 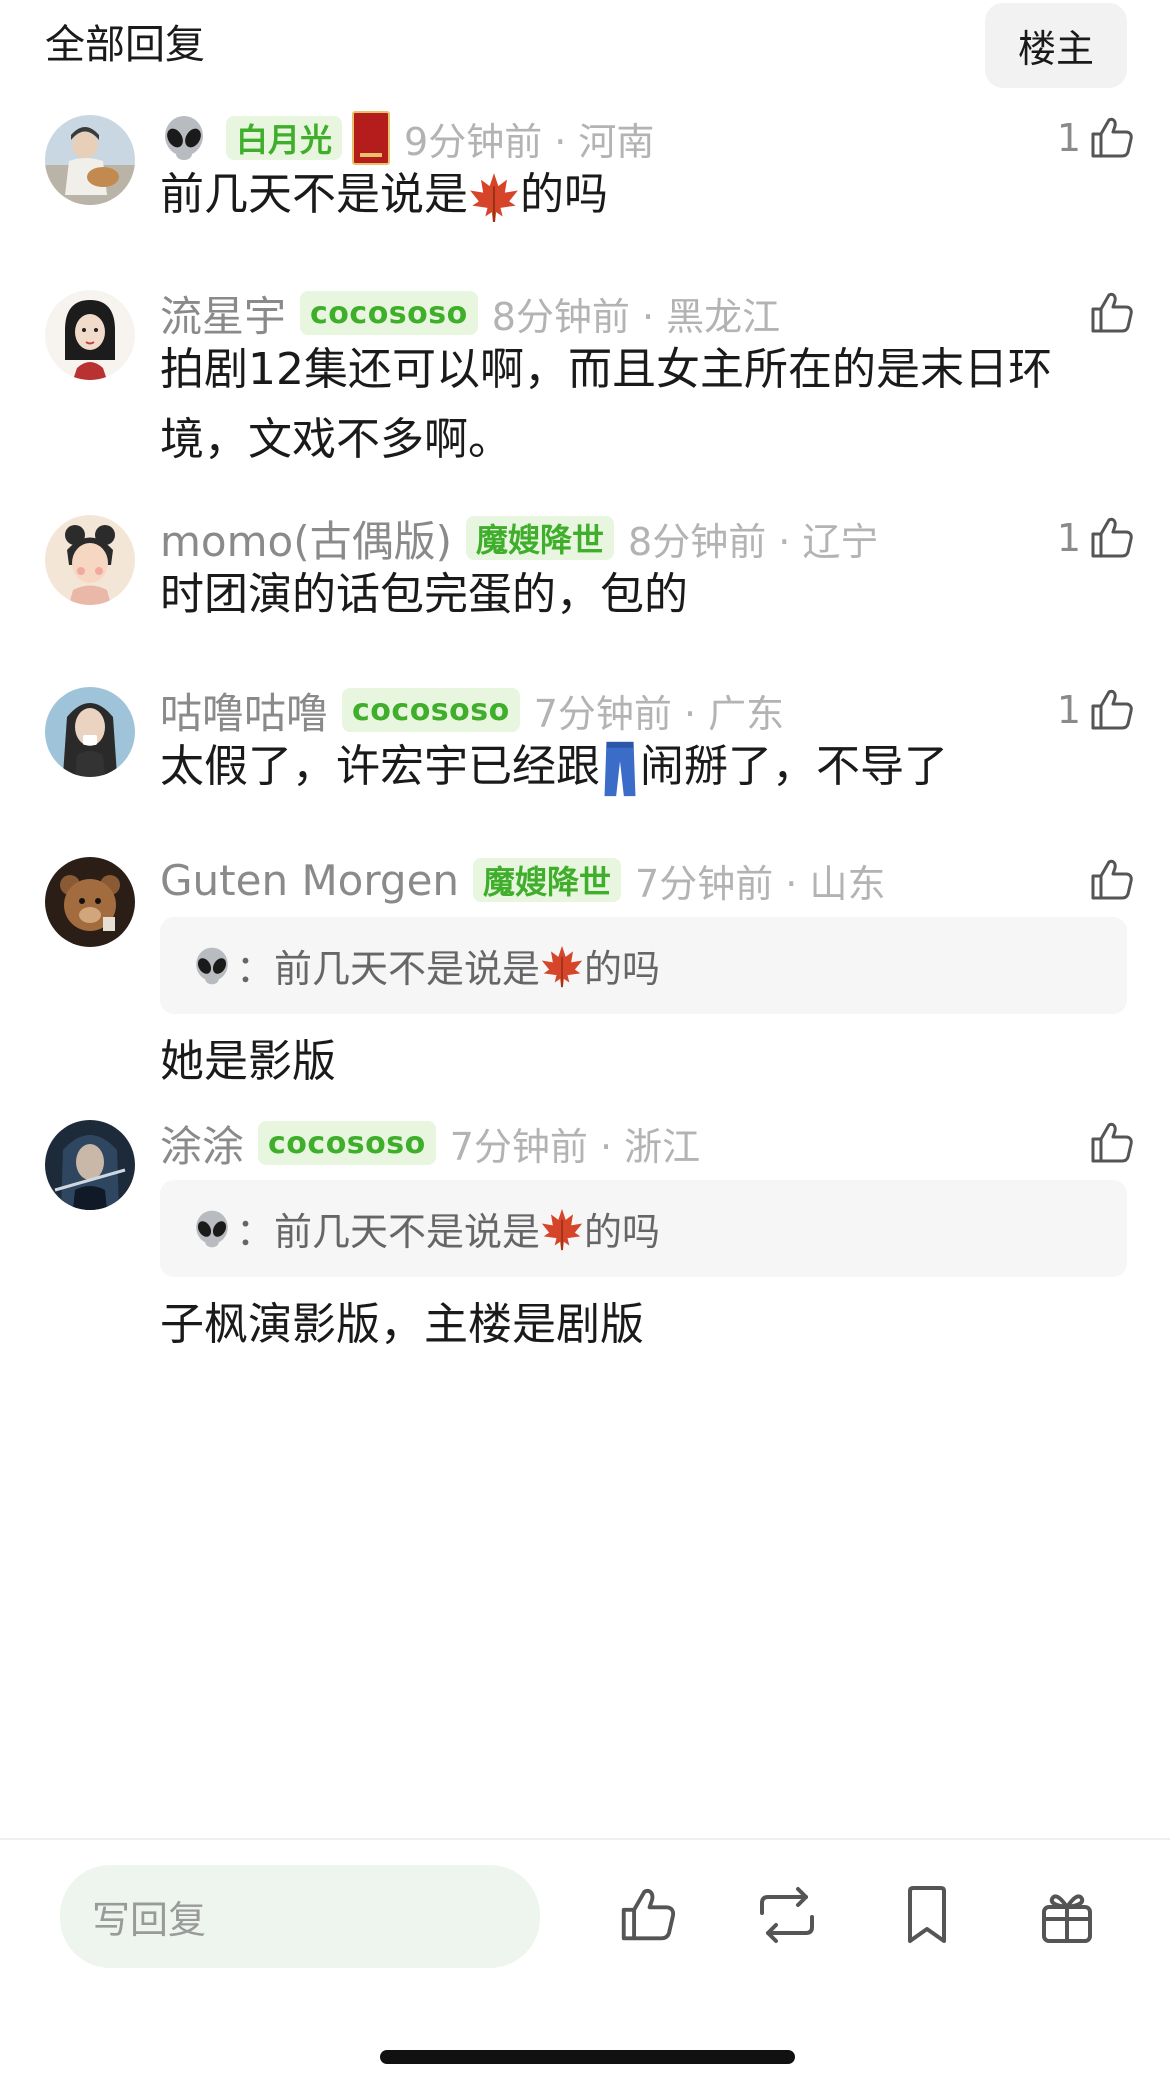 I want to click on username: Guten Morgen, so click(x=309, y=880).